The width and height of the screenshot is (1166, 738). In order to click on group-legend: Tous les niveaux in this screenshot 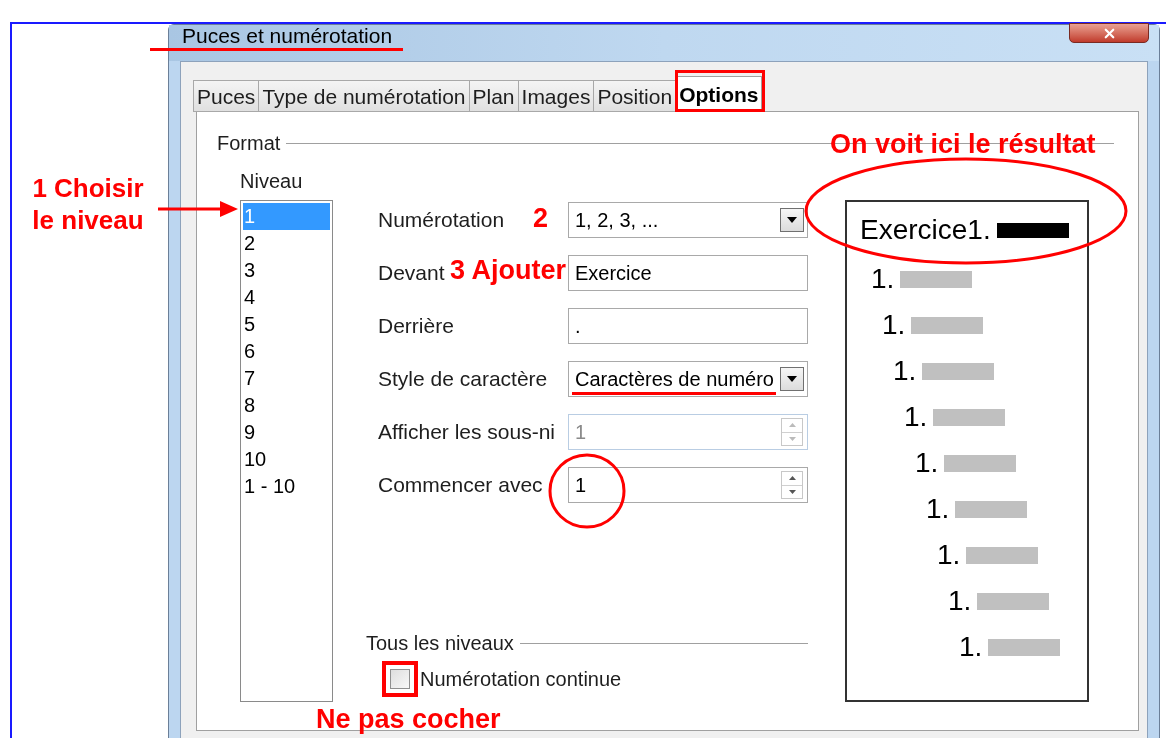, I will do `click(440, 643)`.